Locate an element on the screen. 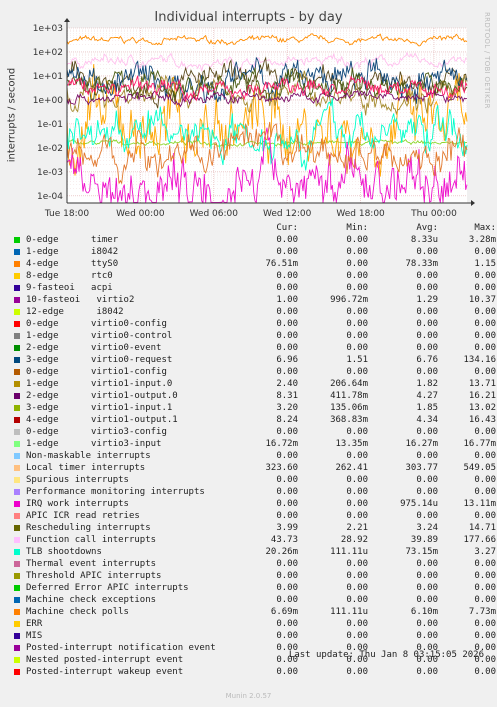 The height and width of the screenshot is (707, 497). legend-series-name: 1-edge virtio0-control is located at coordinates (99, 336).